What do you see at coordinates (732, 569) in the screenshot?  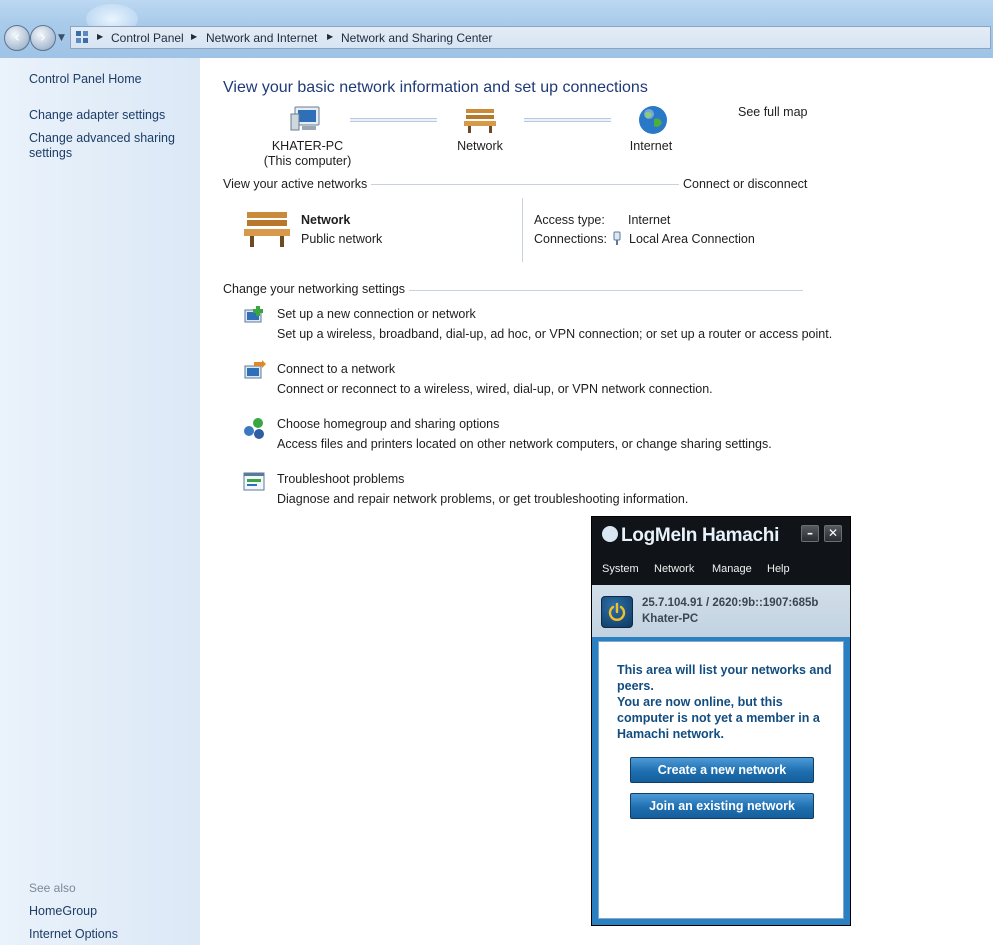 I see `menu-manage: Manage` at bounding box center [732, 569].